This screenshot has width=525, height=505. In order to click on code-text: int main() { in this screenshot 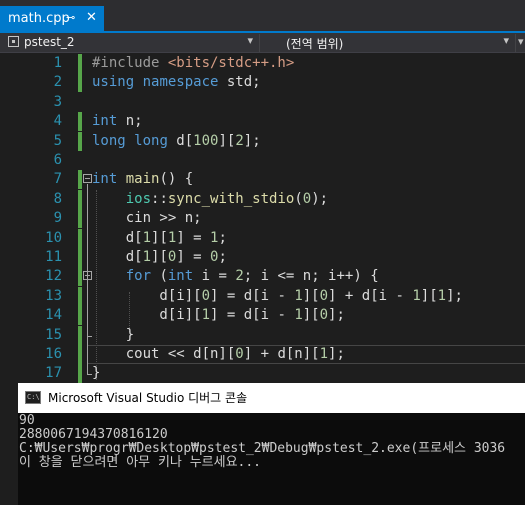, I will do `click(142, 179)`.